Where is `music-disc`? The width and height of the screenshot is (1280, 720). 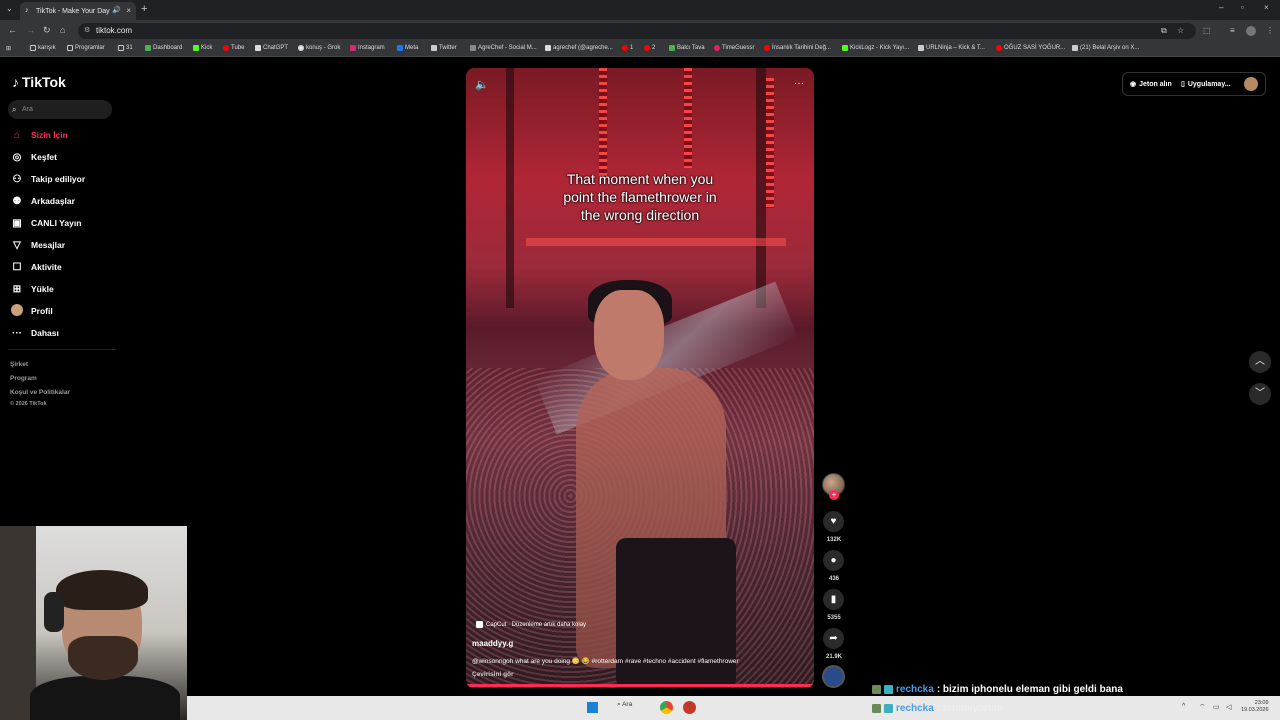
music-disc is located at coordinates (833, 676).